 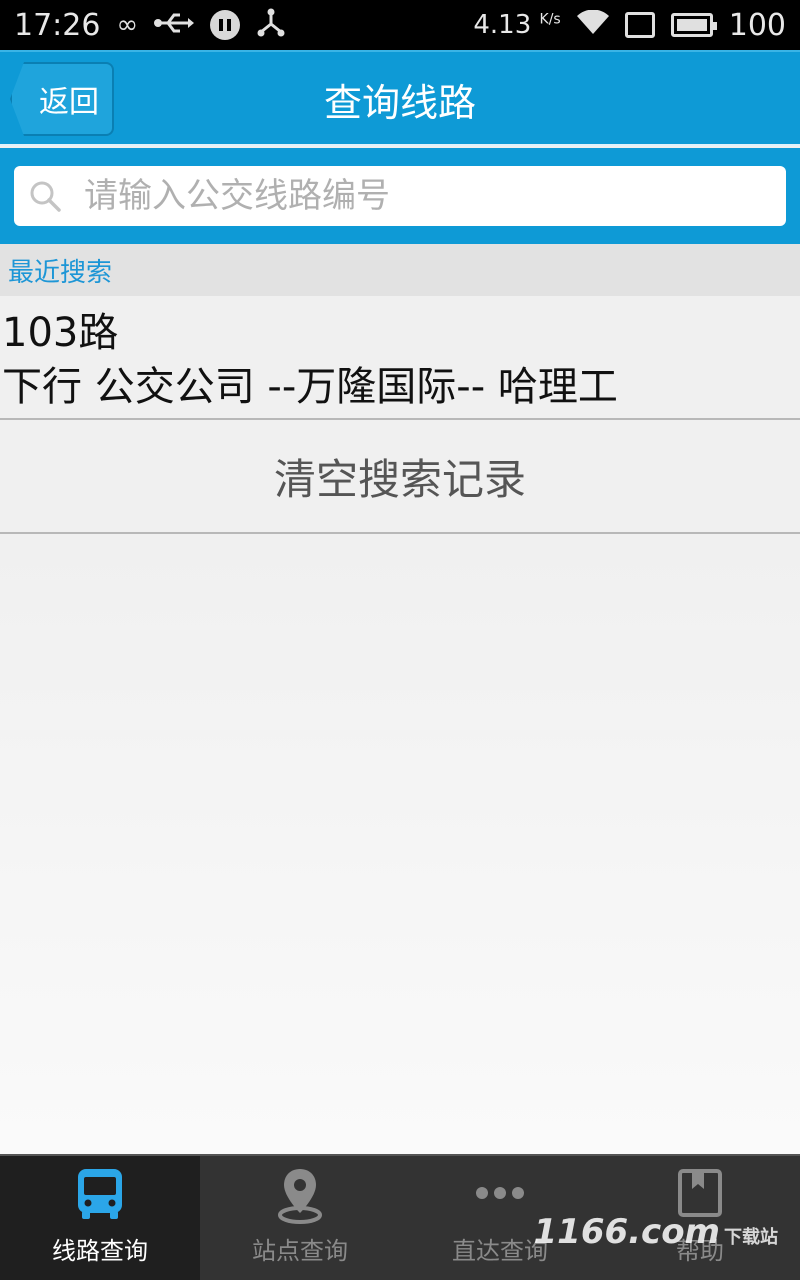 I want to click on usb-icon, so click(x=174, y=25).